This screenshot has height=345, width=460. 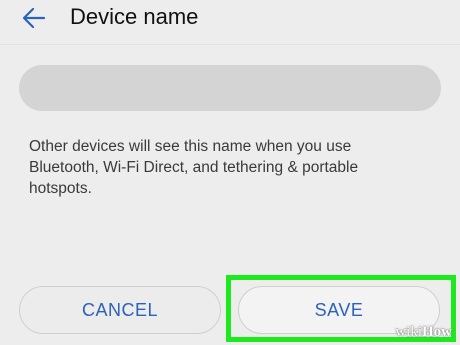 What do you see at coordinates (230, 44) in the screenshot?
I see `header-divider` at bounding box center [230, 44].